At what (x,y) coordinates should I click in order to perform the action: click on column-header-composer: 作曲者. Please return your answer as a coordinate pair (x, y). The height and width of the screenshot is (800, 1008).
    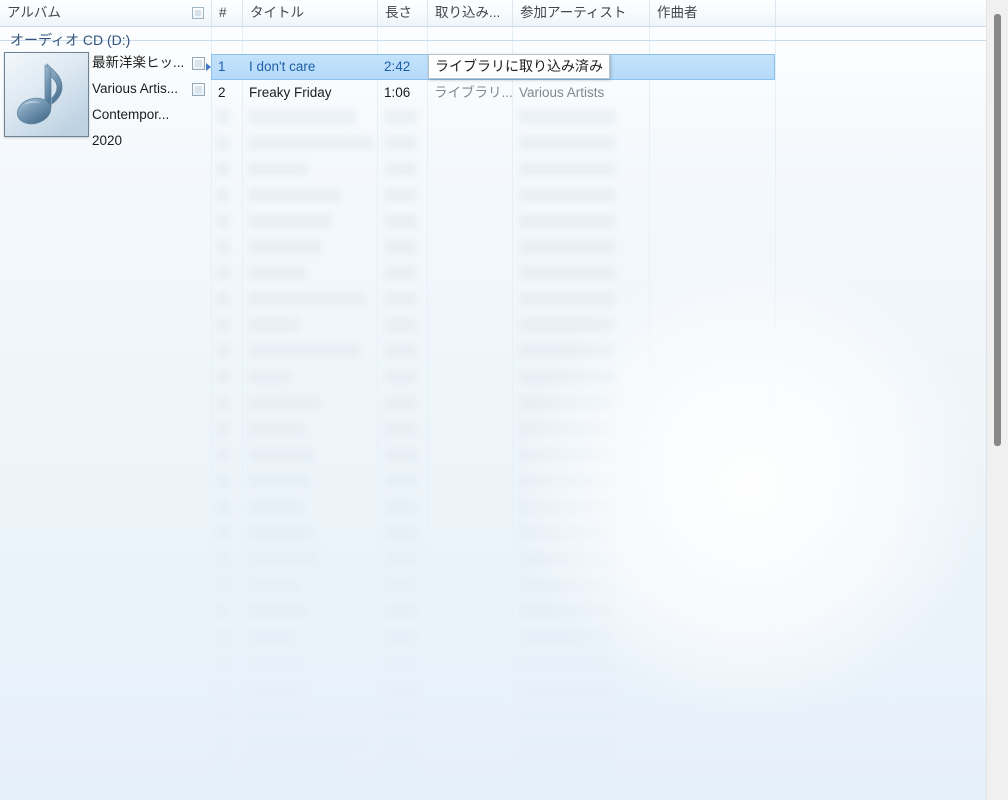
    Looking at the image, I should click on (712, 13).